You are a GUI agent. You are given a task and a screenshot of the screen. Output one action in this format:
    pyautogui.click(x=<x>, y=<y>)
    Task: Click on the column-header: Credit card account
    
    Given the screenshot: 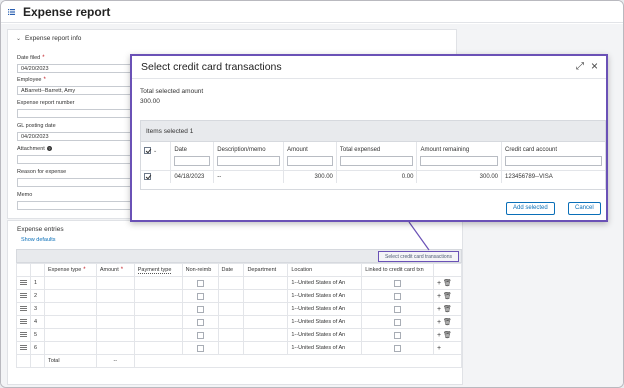 What is the action you would take?
    pyautogui.click(x=553, y=156)
    